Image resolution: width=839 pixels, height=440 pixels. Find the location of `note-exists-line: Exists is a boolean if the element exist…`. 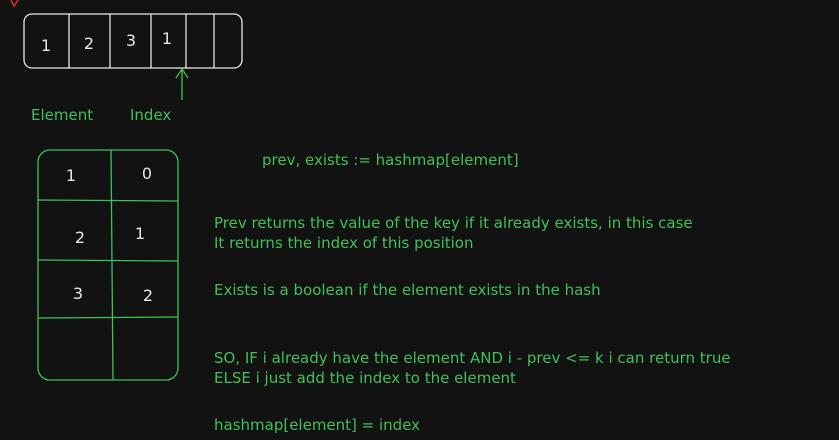

note-exists-line: Exists is a boolean if the element exist… is located at coordinates (407, 290).